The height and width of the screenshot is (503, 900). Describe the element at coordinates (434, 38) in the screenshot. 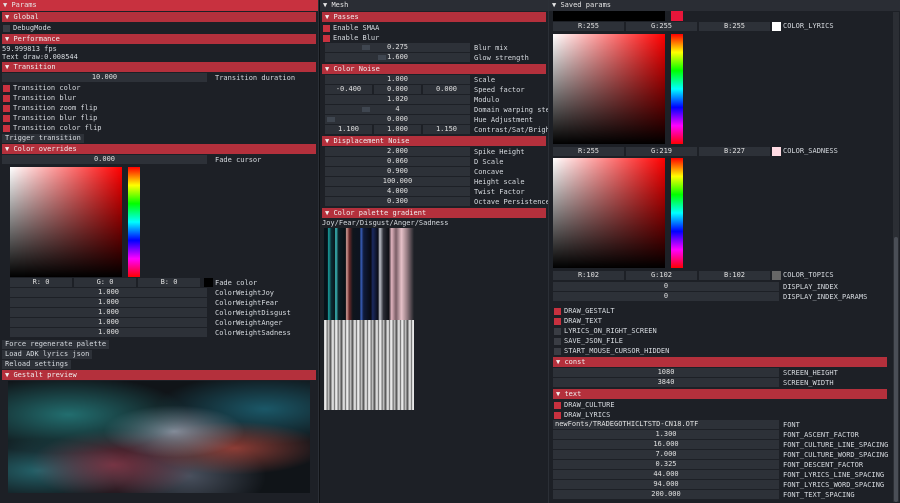

I see `enable-blur-row: Enable Blur` at that location.